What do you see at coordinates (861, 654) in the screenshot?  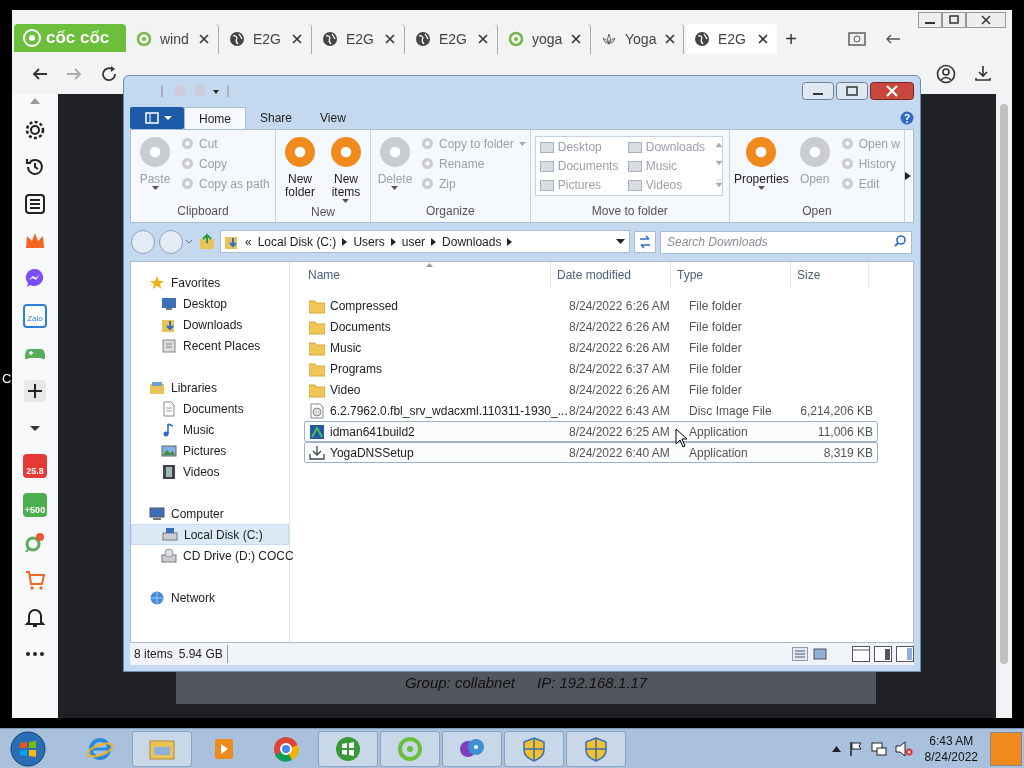 I see `preview-pane-icon` at bounding box center [861, 654].